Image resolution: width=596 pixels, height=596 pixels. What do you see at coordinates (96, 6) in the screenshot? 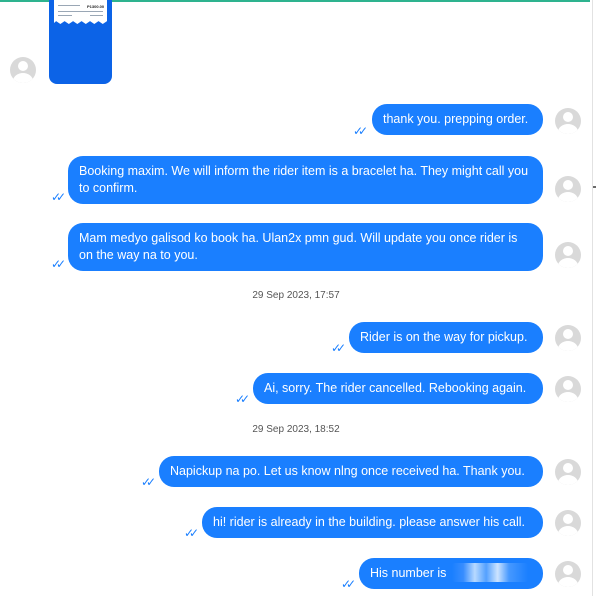
I see `receipt-amount: P1300.00` at bounding box center [96, 6].